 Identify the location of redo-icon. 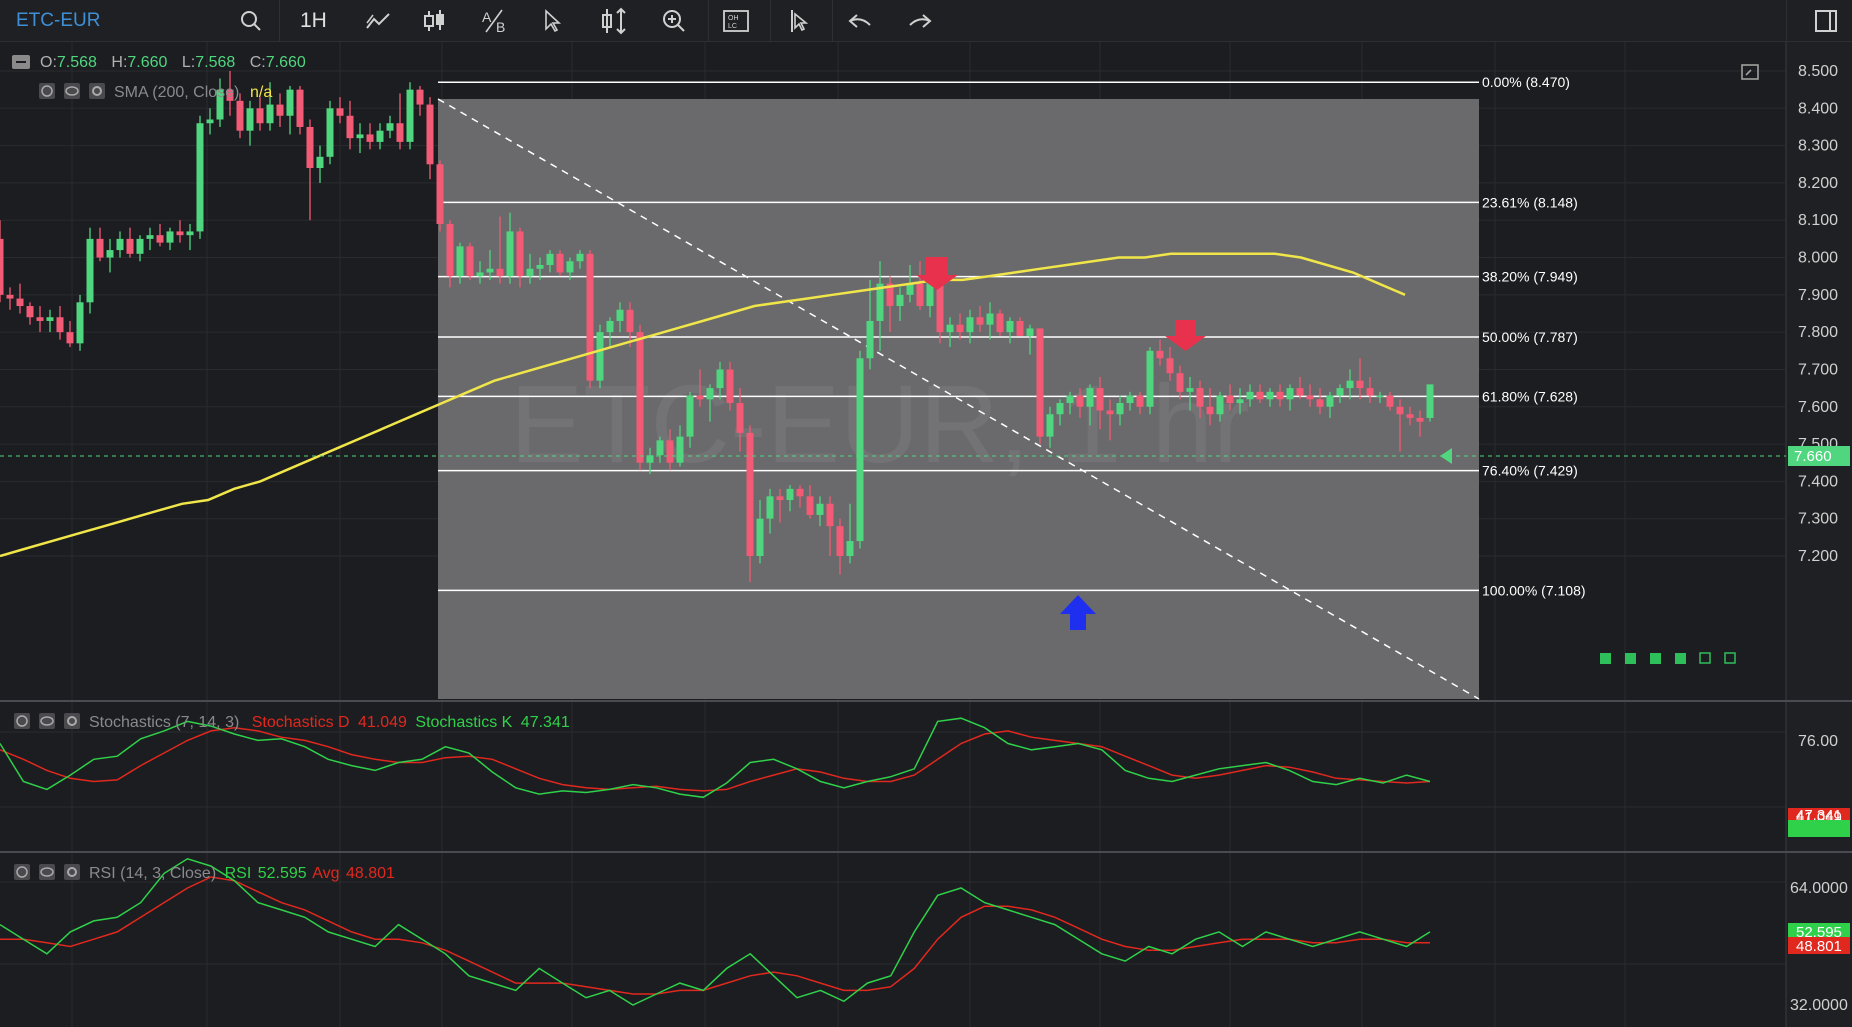
(920, 20).